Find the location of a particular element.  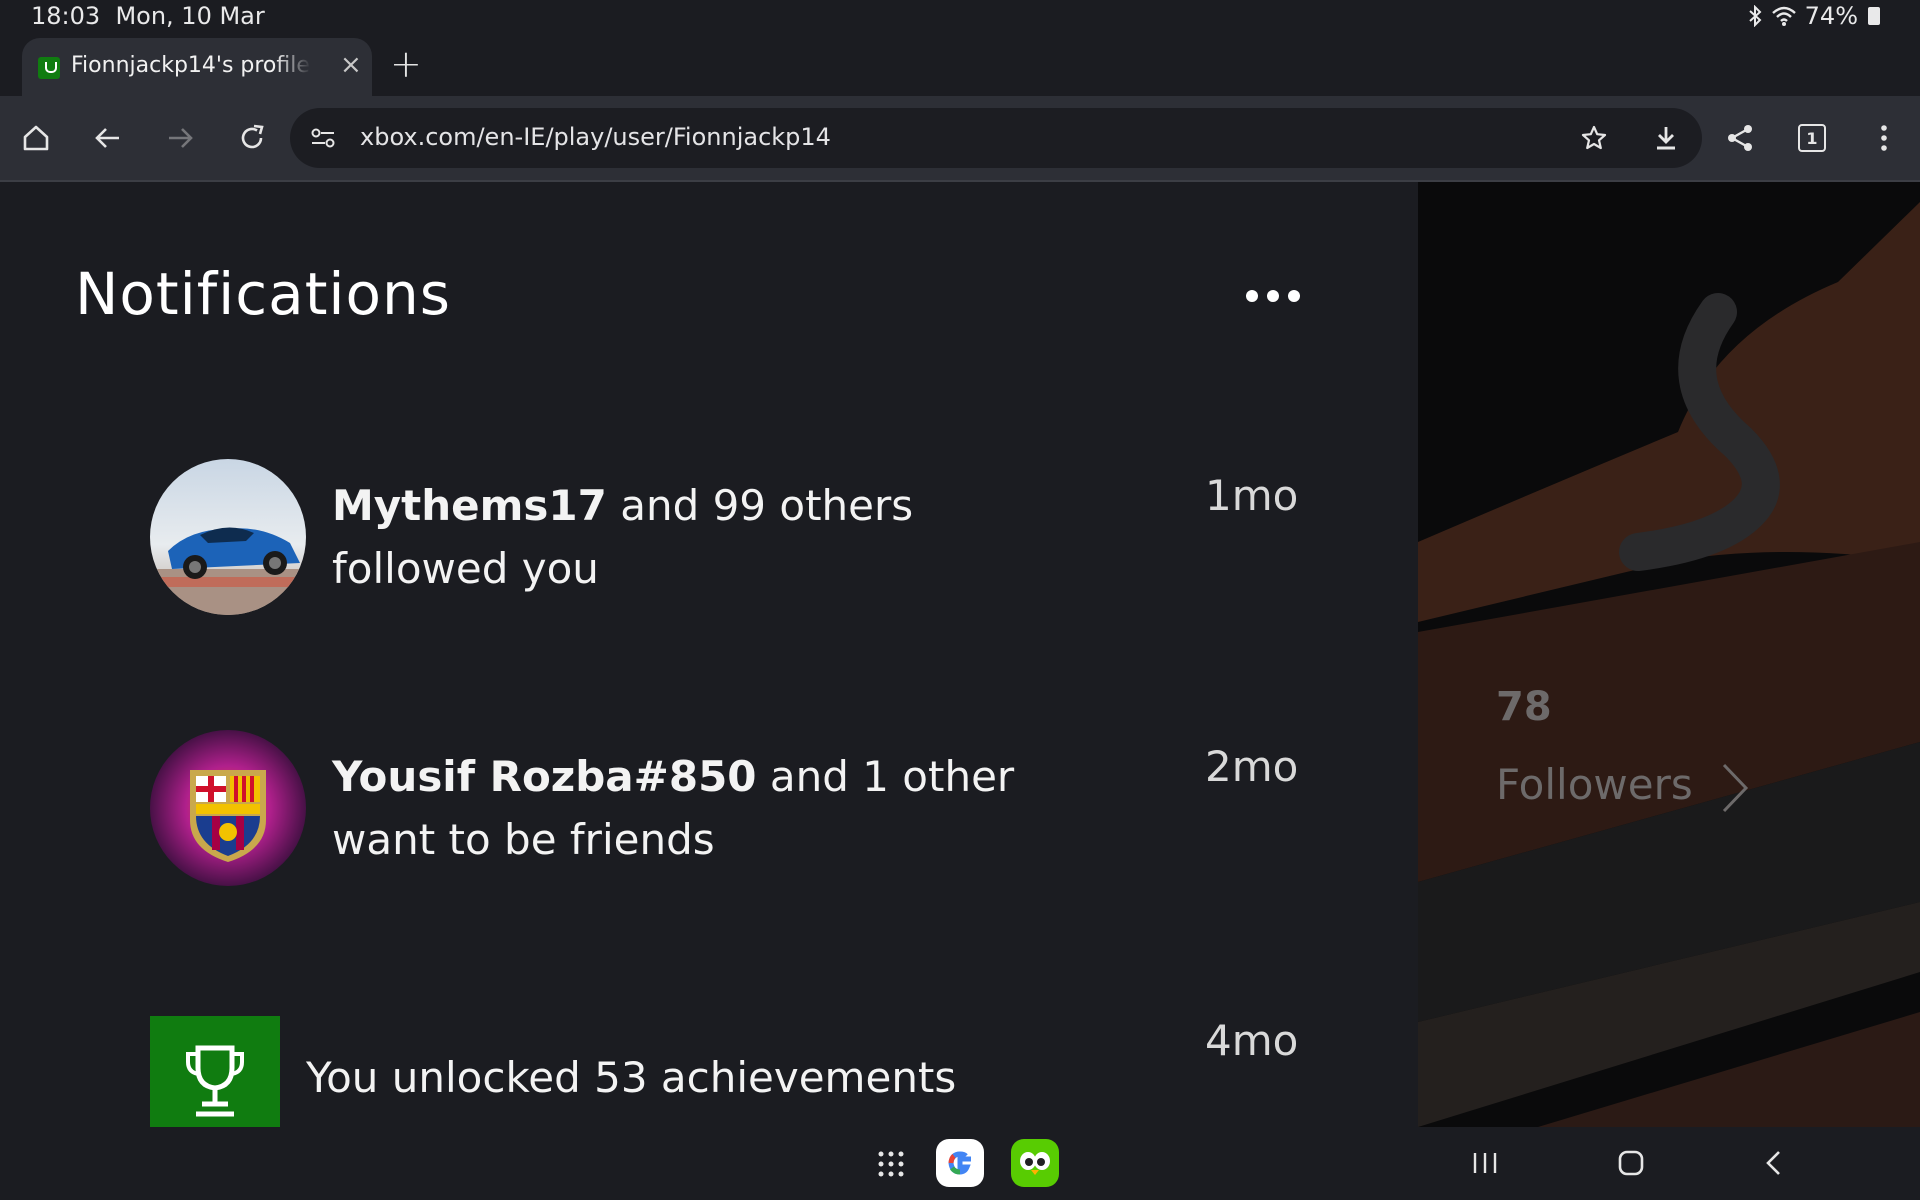

fcb-crest-avatar-image is located at coordinates (228, 808).